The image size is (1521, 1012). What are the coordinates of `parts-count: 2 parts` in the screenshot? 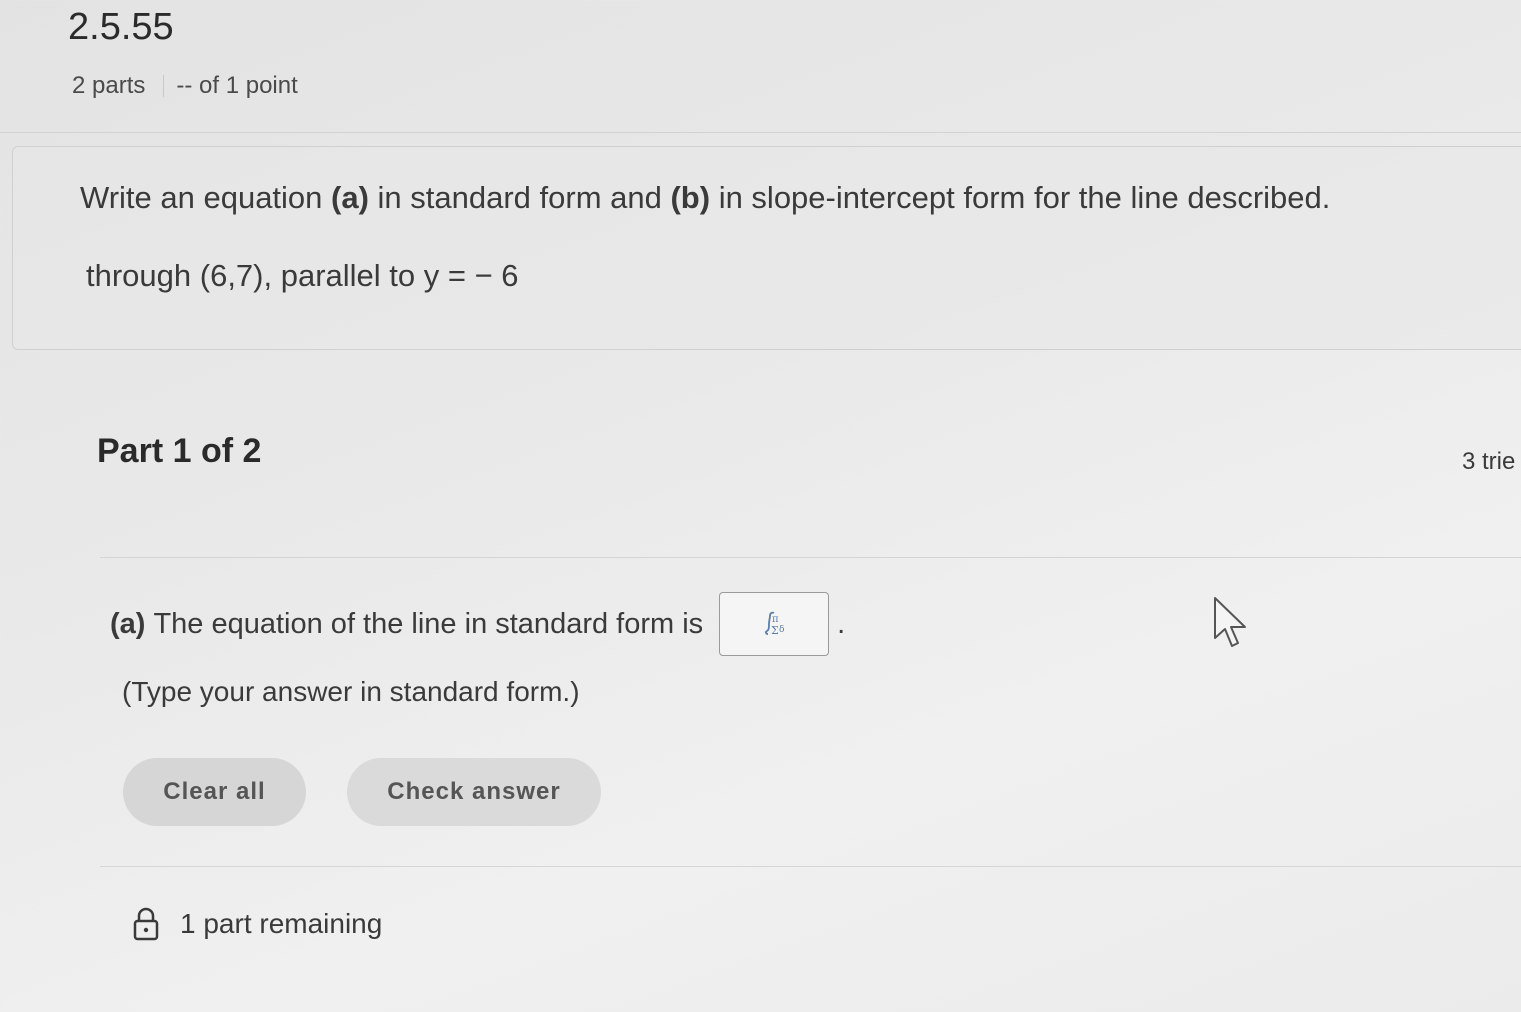 It's located at (109, 85).